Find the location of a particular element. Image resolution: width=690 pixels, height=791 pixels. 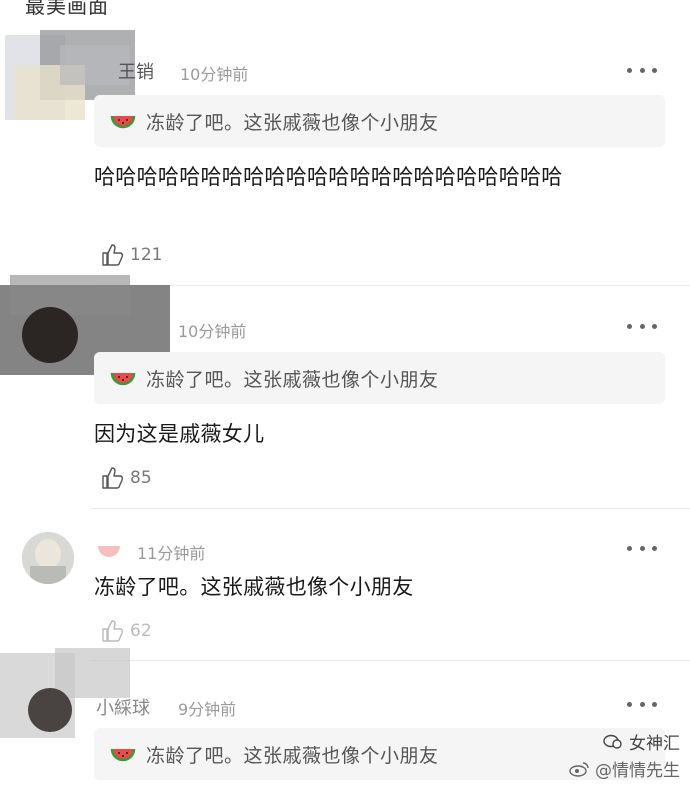

avatar is located at coordinates (48, 558).